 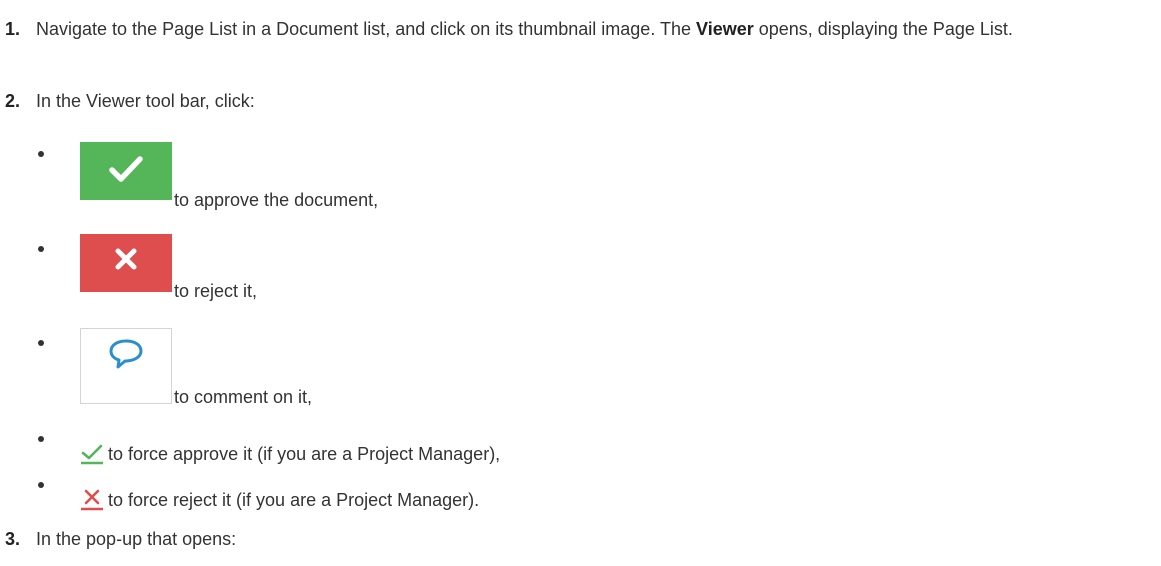 I want to click on step-number: 1., so click(x=13, y=29).